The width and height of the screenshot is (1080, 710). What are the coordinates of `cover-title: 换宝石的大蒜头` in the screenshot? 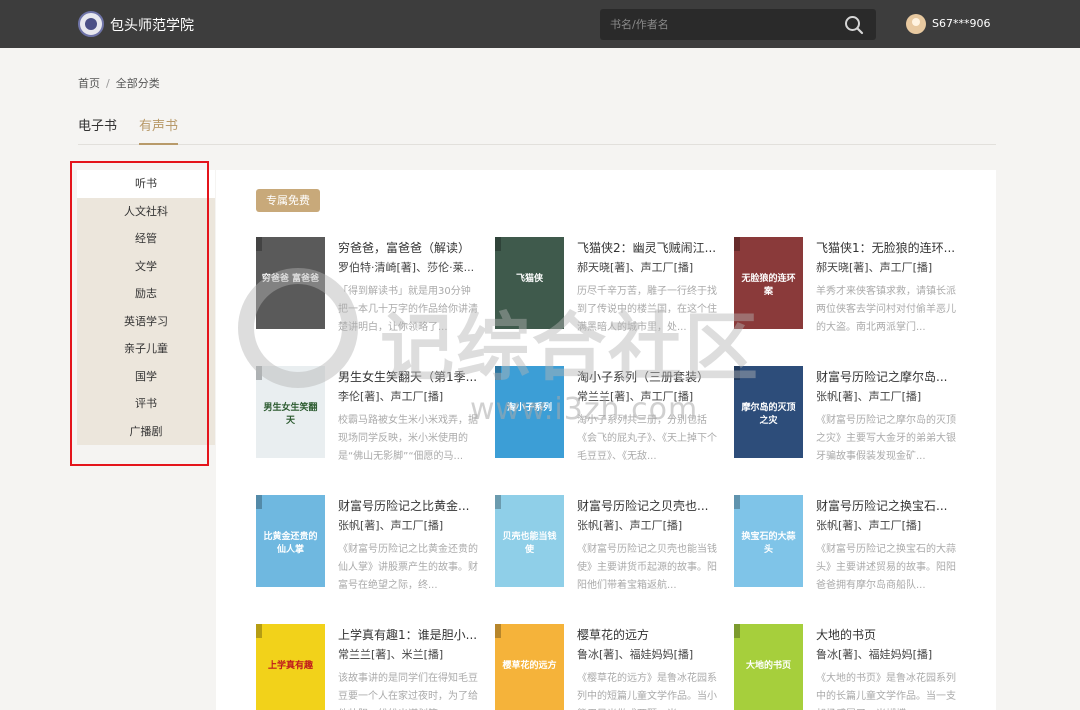 It's located at (768, 543).